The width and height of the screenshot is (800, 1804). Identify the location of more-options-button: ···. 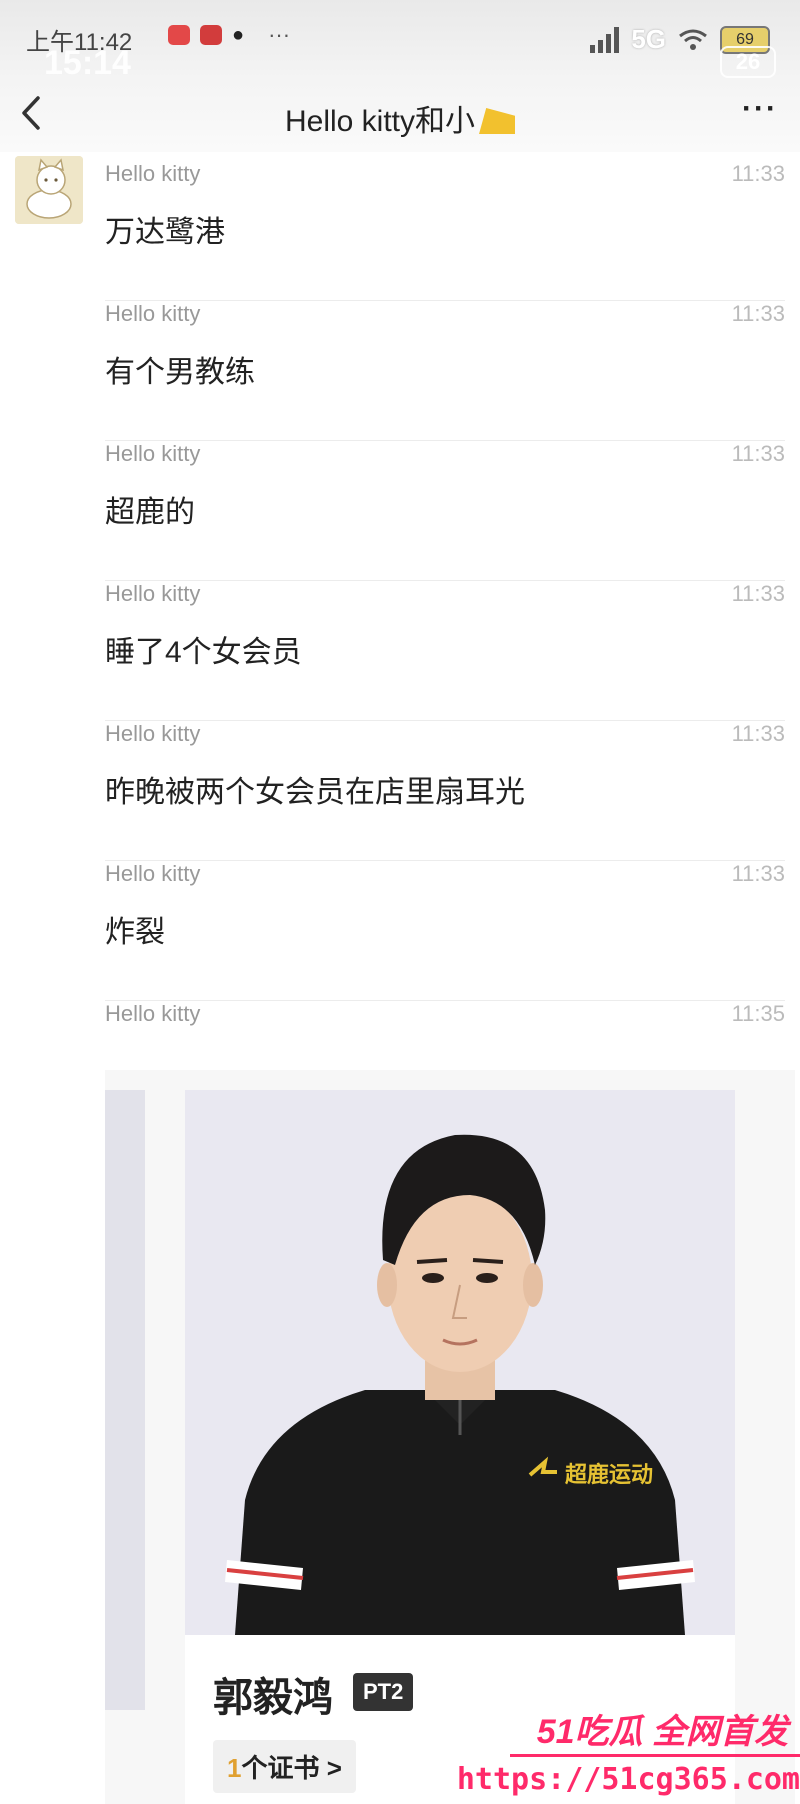
(760, 109).